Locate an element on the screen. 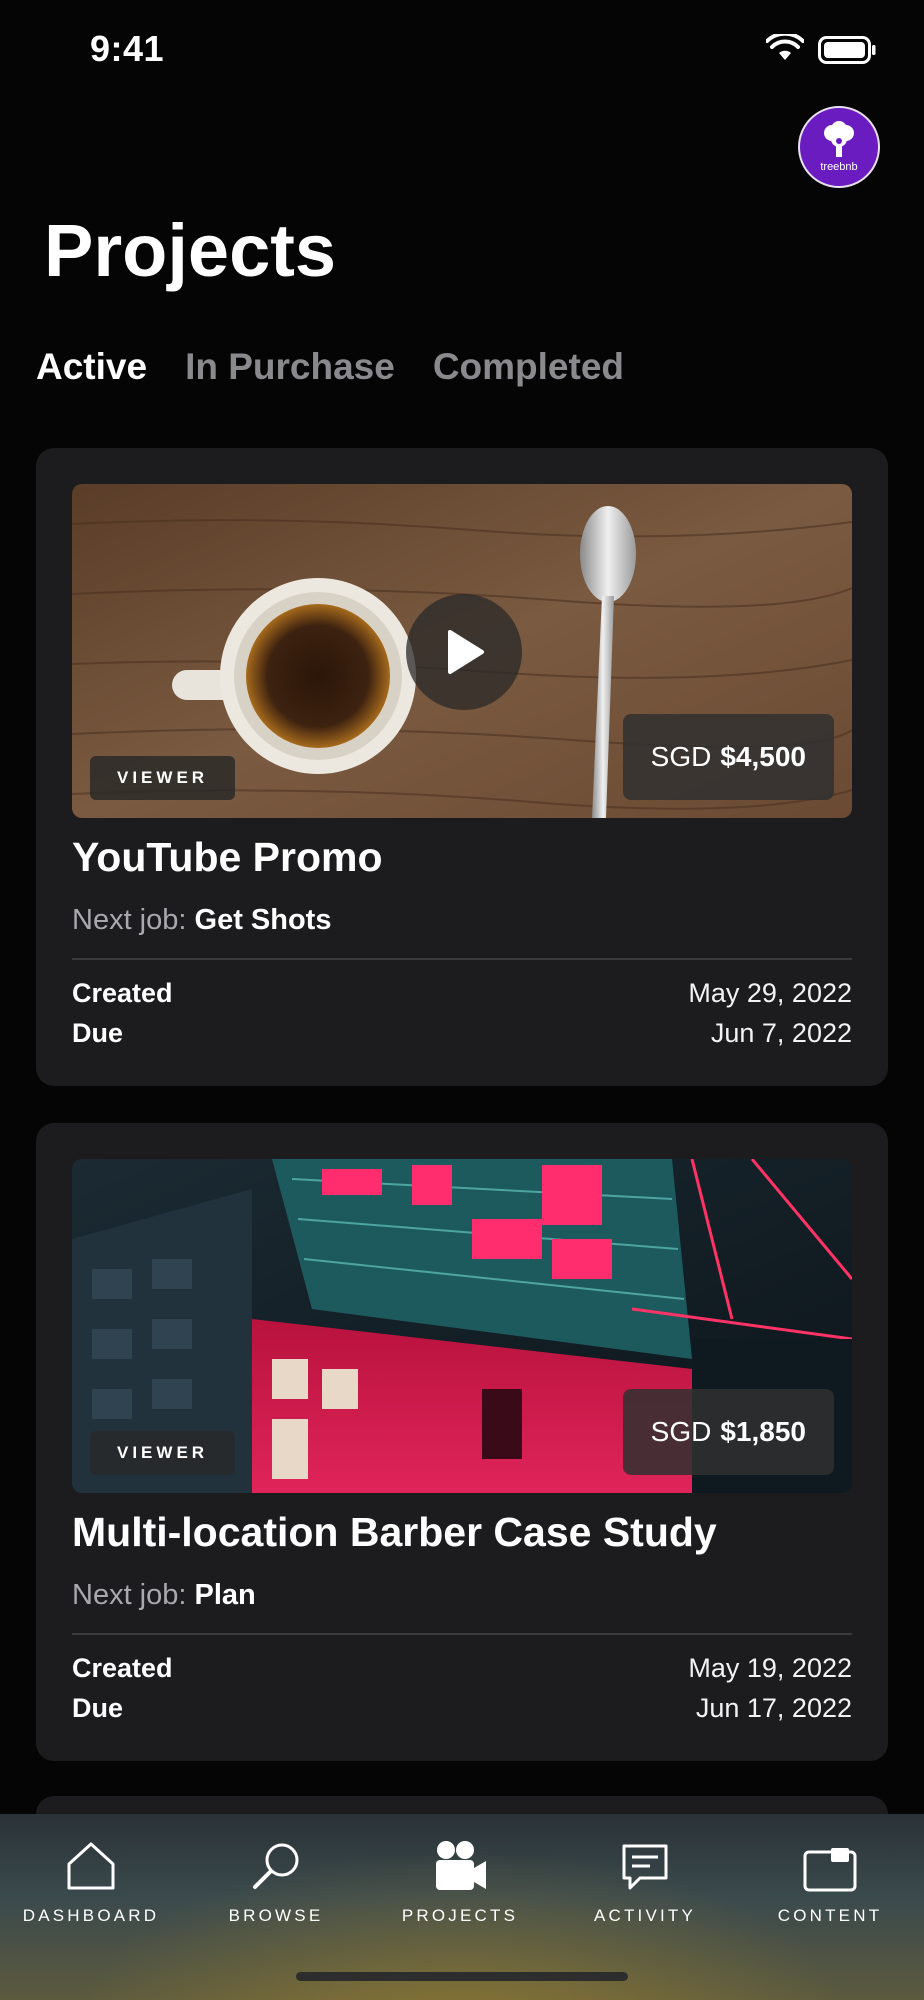 This screenshot has width=924, height=2000. nav-projects: PROJECTS is located at coordinates (460, 1877).